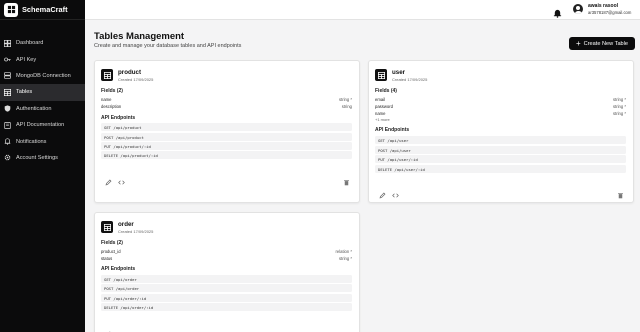  I want to click on field-name: email, so click(380, 99).